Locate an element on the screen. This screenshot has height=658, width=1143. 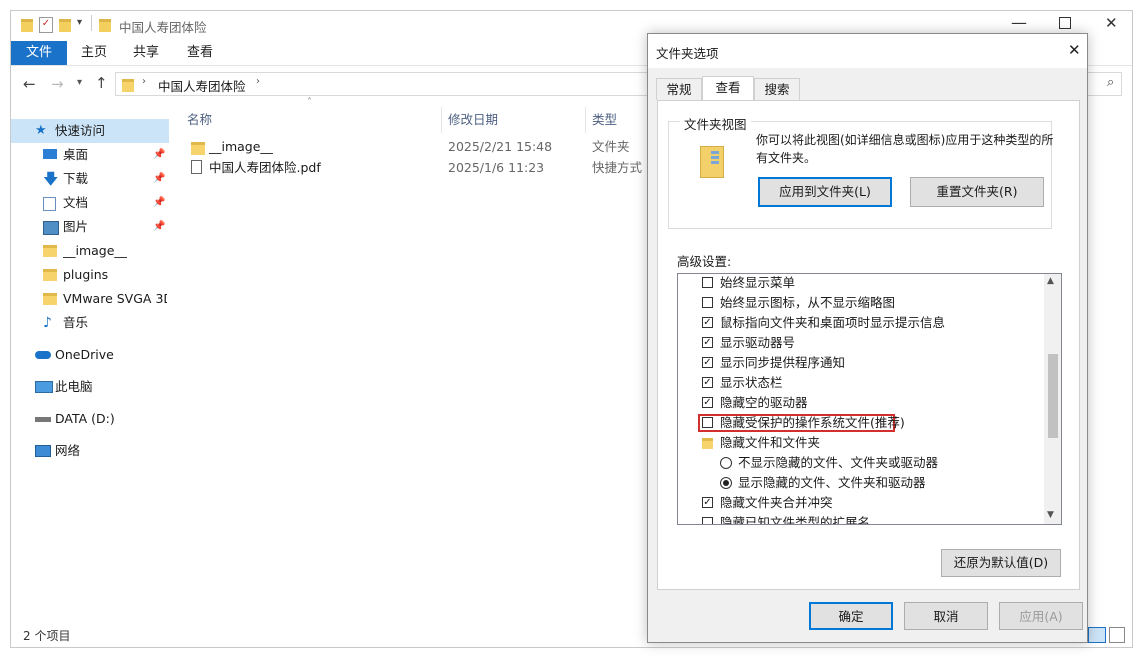
radio-button-selected is located at coordinates (726, 483).